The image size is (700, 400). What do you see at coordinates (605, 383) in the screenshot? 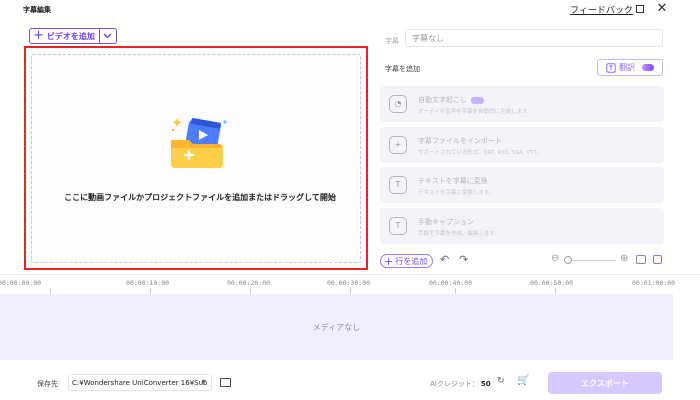
I see `export-button: エクスポート` at bounding box center [605, 383].